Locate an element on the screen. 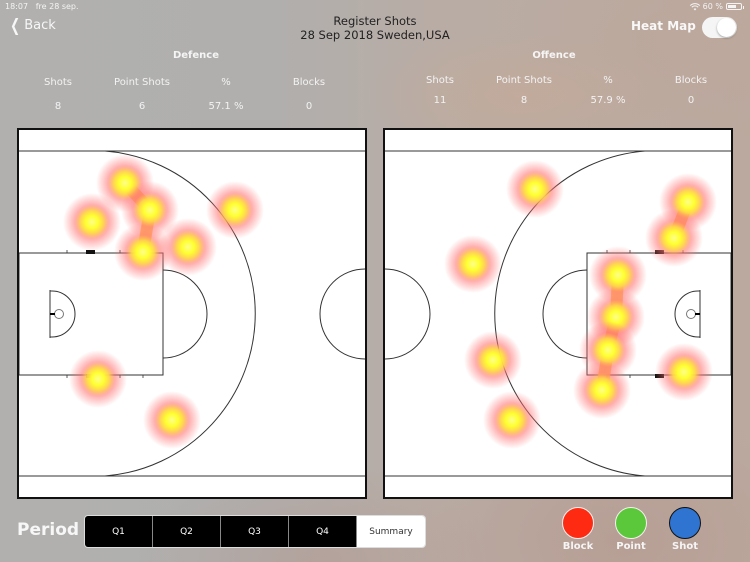  defence-value-point-shots: 6 is located at coordinates (142, 106).